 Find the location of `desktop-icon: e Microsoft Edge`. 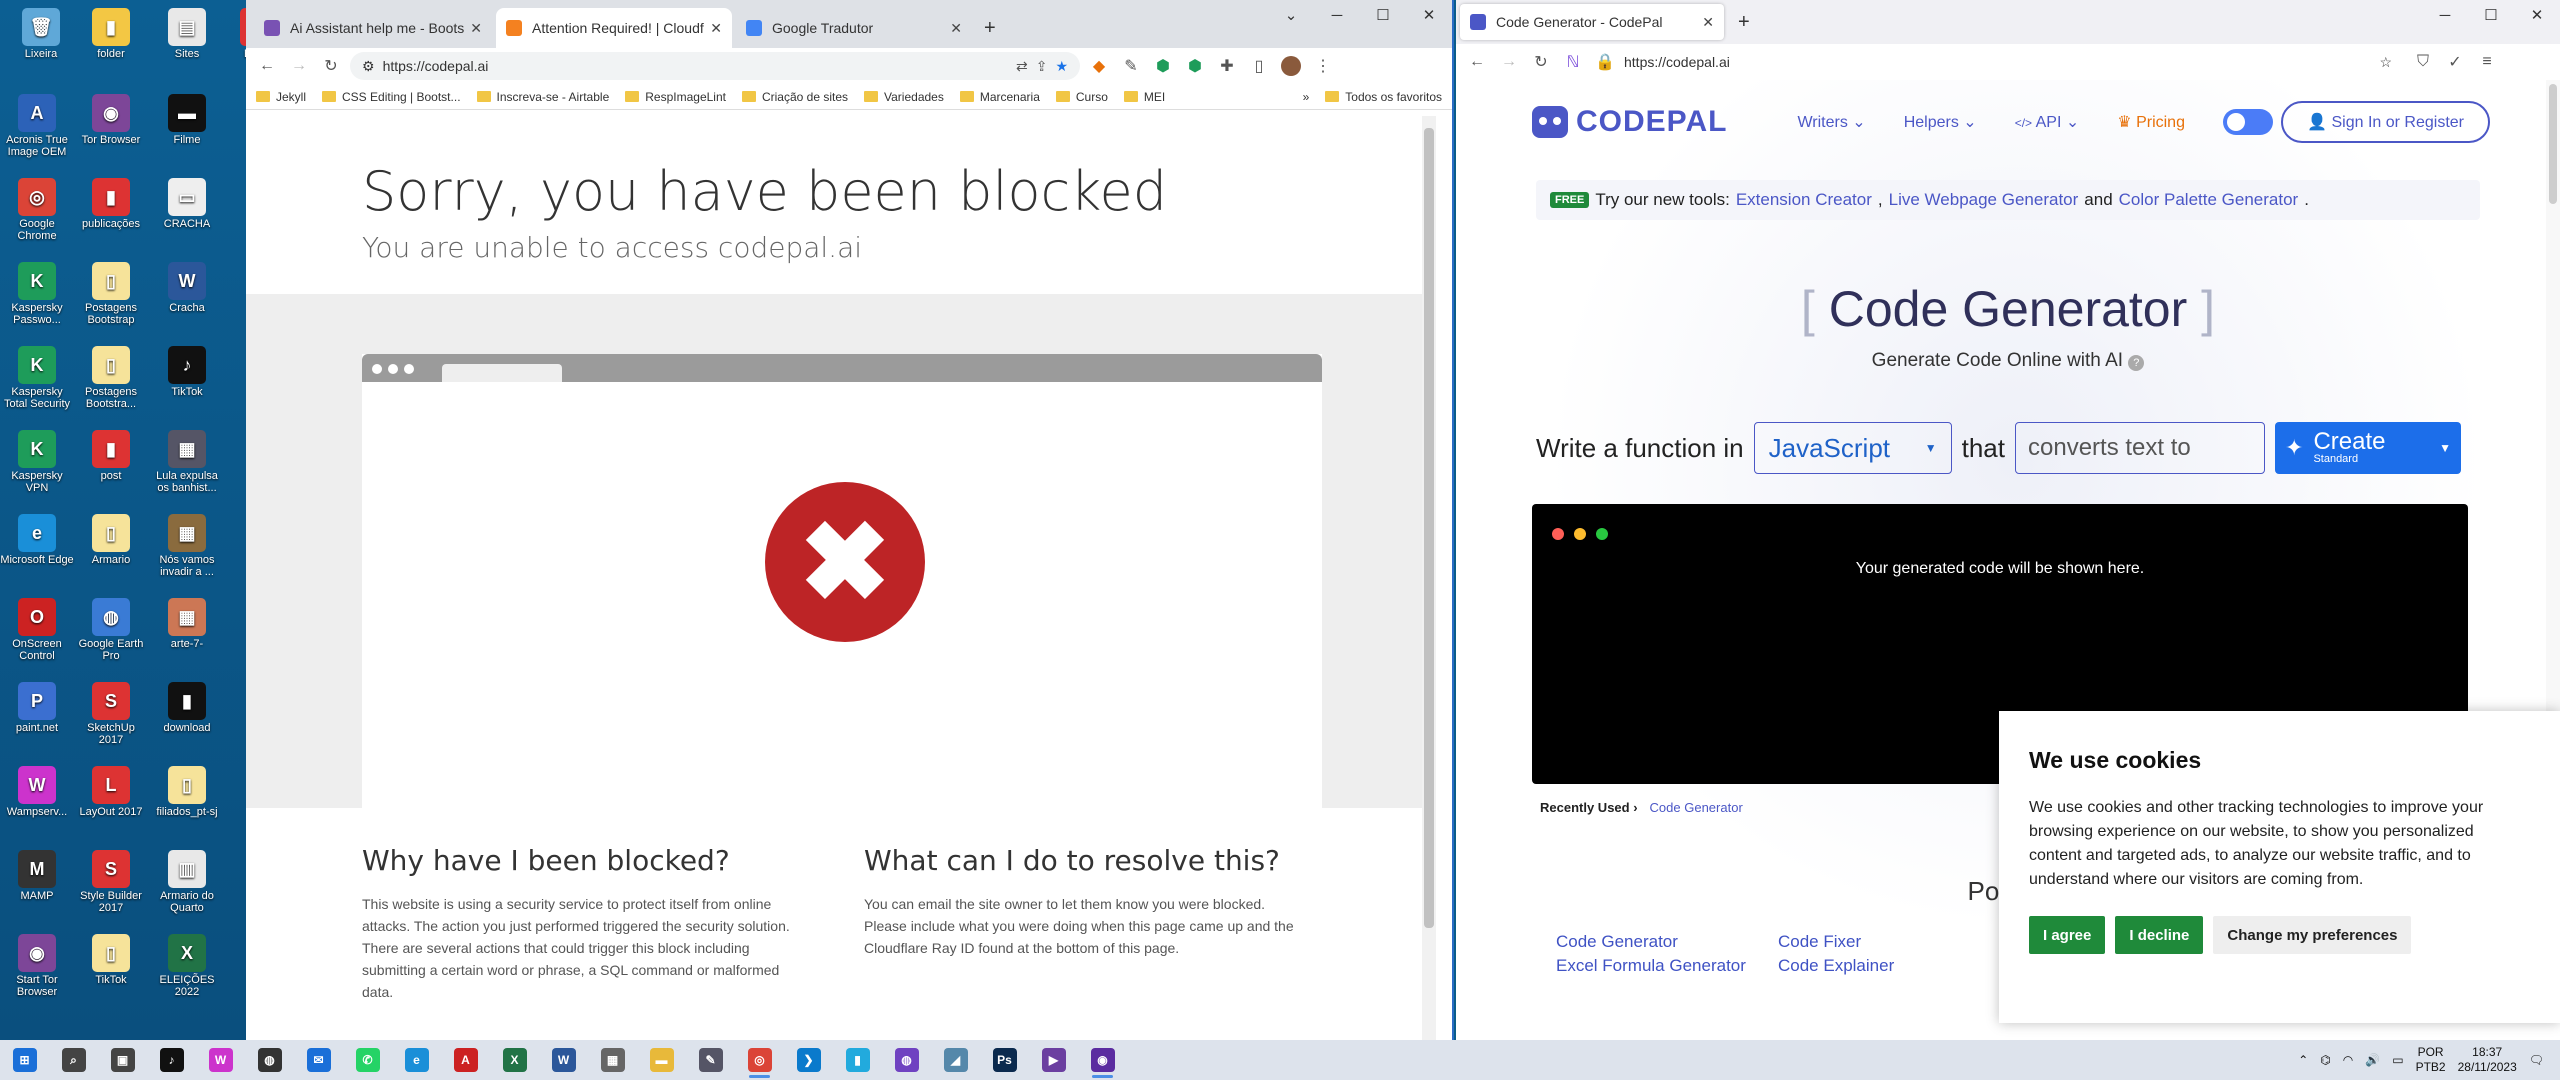

desktop-icon: e Microsoft Edge is located at coordinates (37, 540).